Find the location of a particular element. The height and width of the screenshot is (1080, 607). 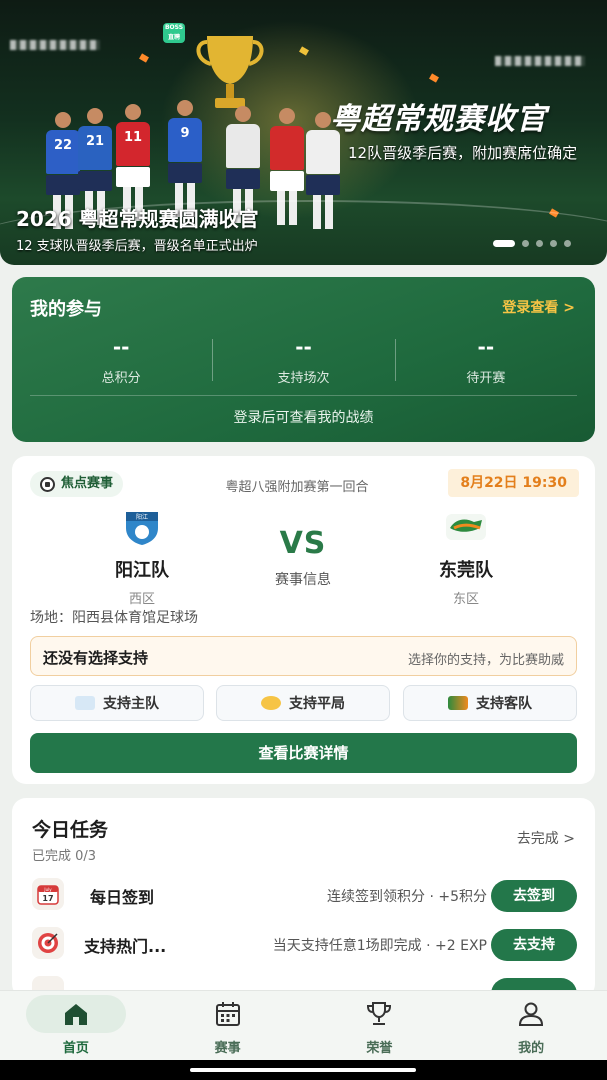

focus-match-chip: 焦点赛事 is located at coordinates (77, 484).